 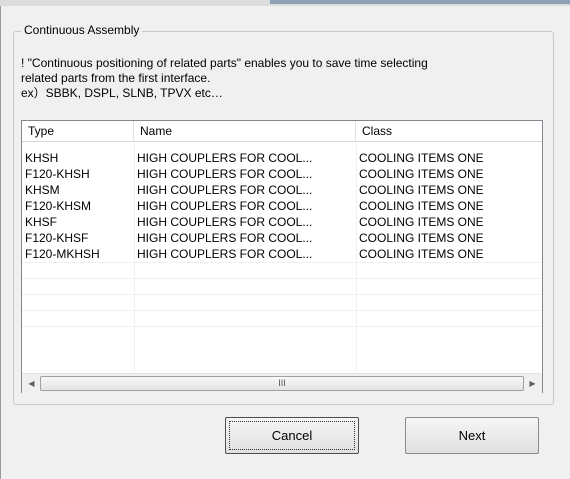 I want to click on scroll-grip-icon: III, so click(x=282, y=383).